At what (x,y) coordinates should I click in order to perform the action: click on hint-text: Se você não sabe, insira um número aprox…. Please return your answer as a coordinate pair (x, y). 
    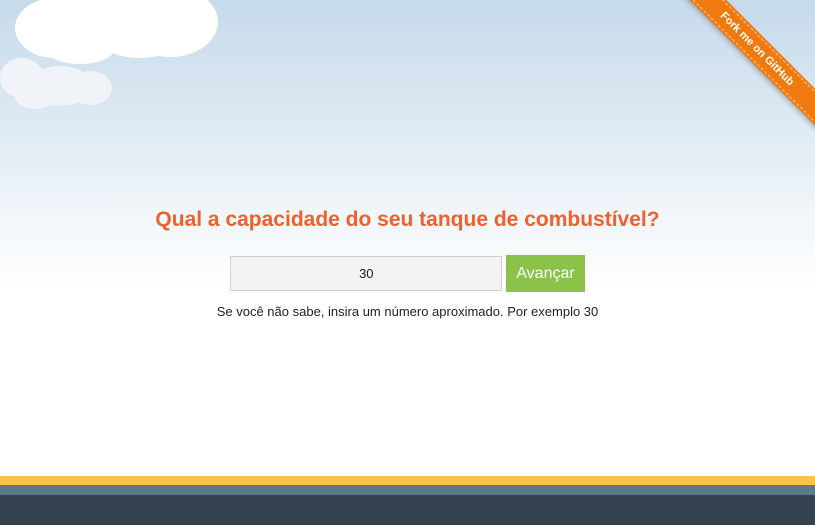
    Looking at the image, I should click on (407, 311).